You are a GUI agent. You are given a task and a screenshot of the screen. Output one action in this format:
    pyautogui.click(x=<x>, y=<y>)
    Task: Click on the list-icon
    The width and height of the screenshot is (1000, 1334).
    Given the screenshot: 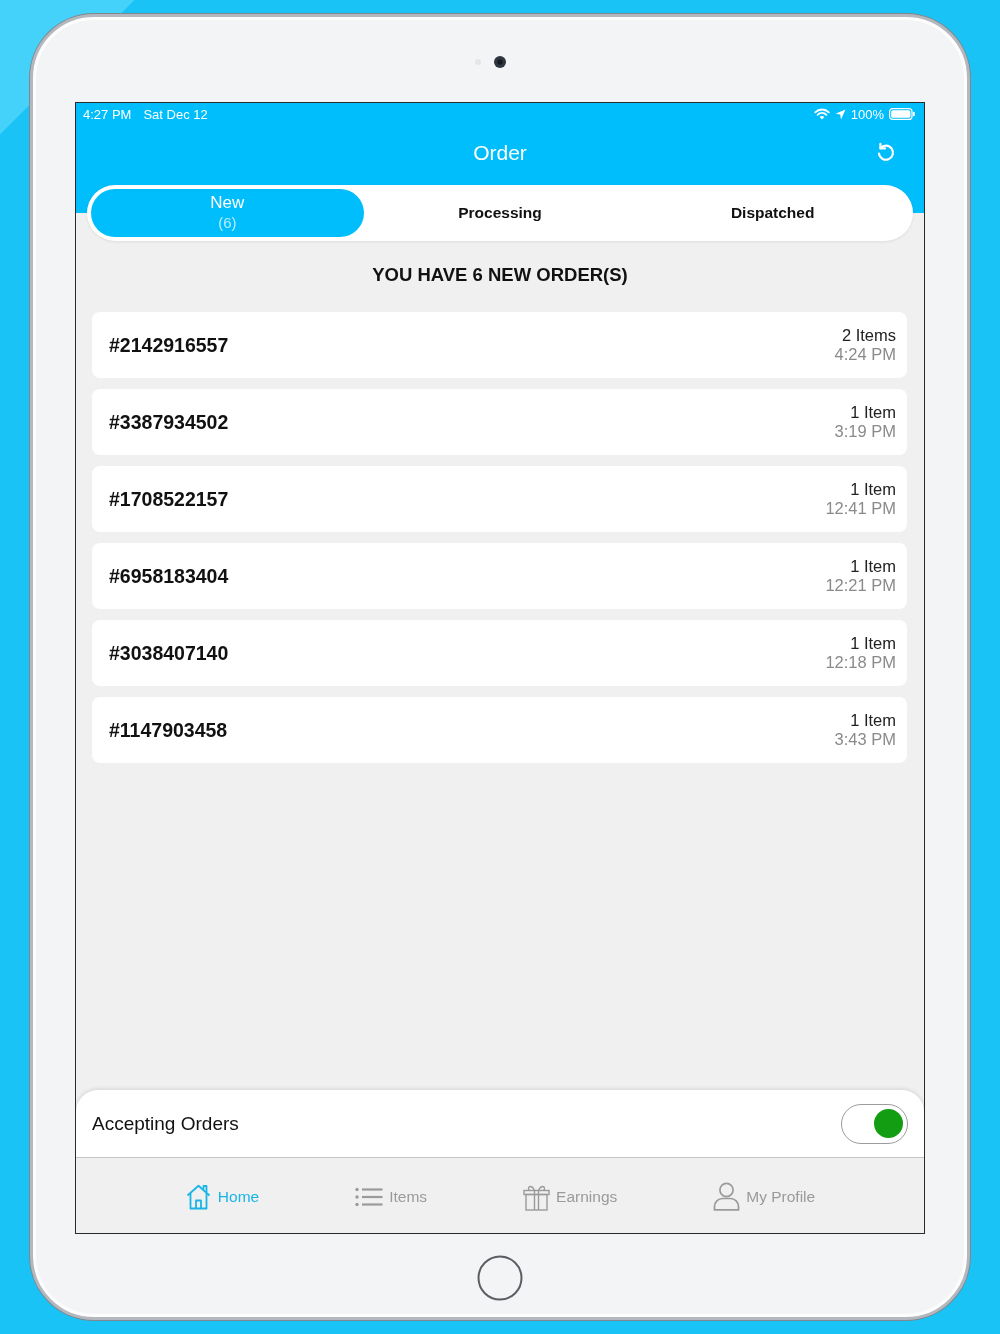 What is the action you would take?
    pyautogui.click(x=369, y=1196)
    